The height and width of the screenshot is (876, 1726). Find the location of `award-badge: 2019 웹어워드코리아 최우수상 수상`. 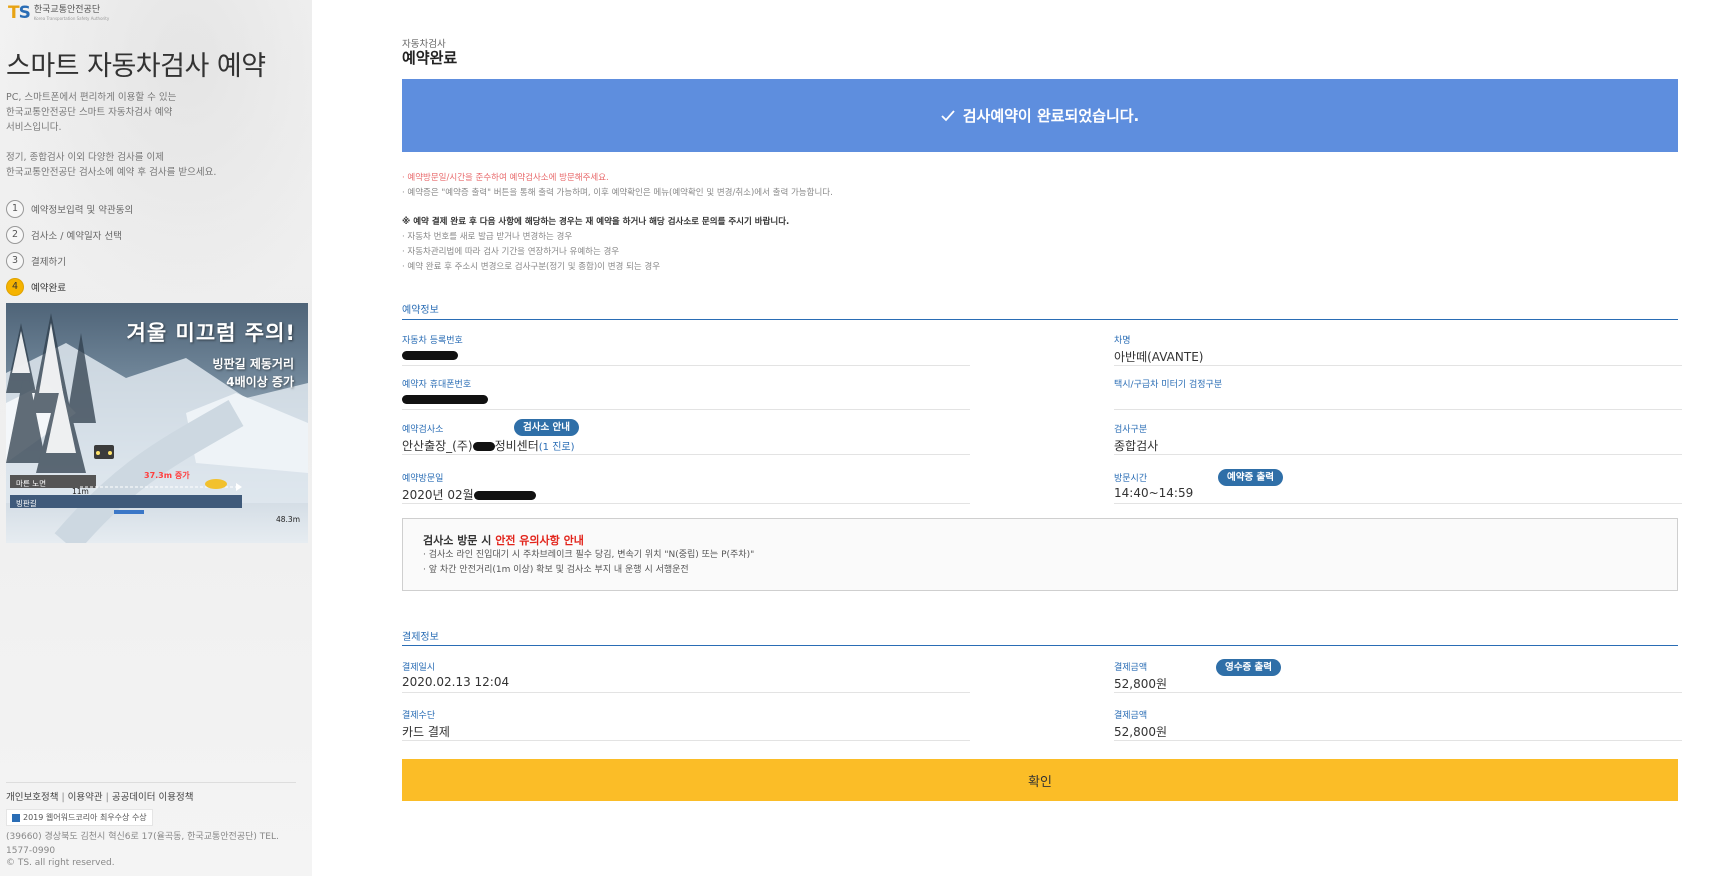

award-badge: 2019 웹어워드코리아 최우수상 수상 is located at coordinates (79, 817).